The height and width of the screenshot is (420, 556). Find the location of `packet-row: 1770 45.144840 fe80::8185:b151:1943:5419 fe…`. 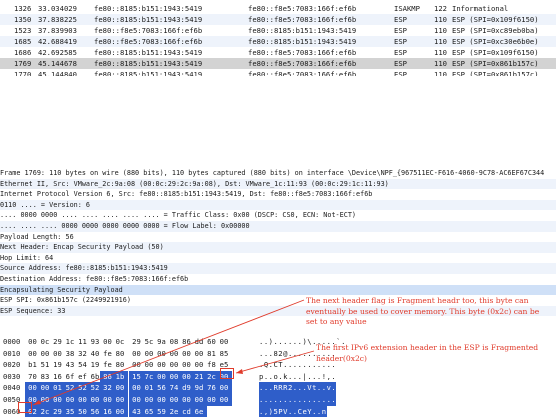

packet-row: 1770 45.144840 fe80::8185:b151:1943:5419 fe… is located at coordinates (278, 72).